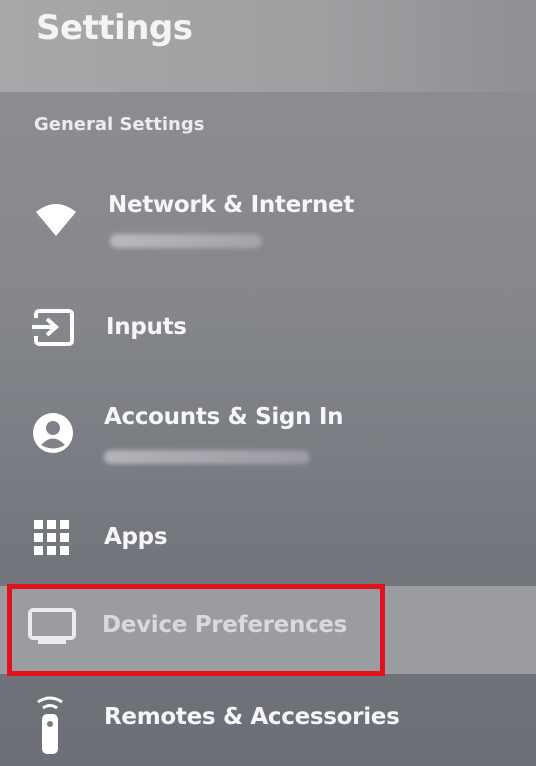  I want to click on apps-grid-icon, so click(51, 537).